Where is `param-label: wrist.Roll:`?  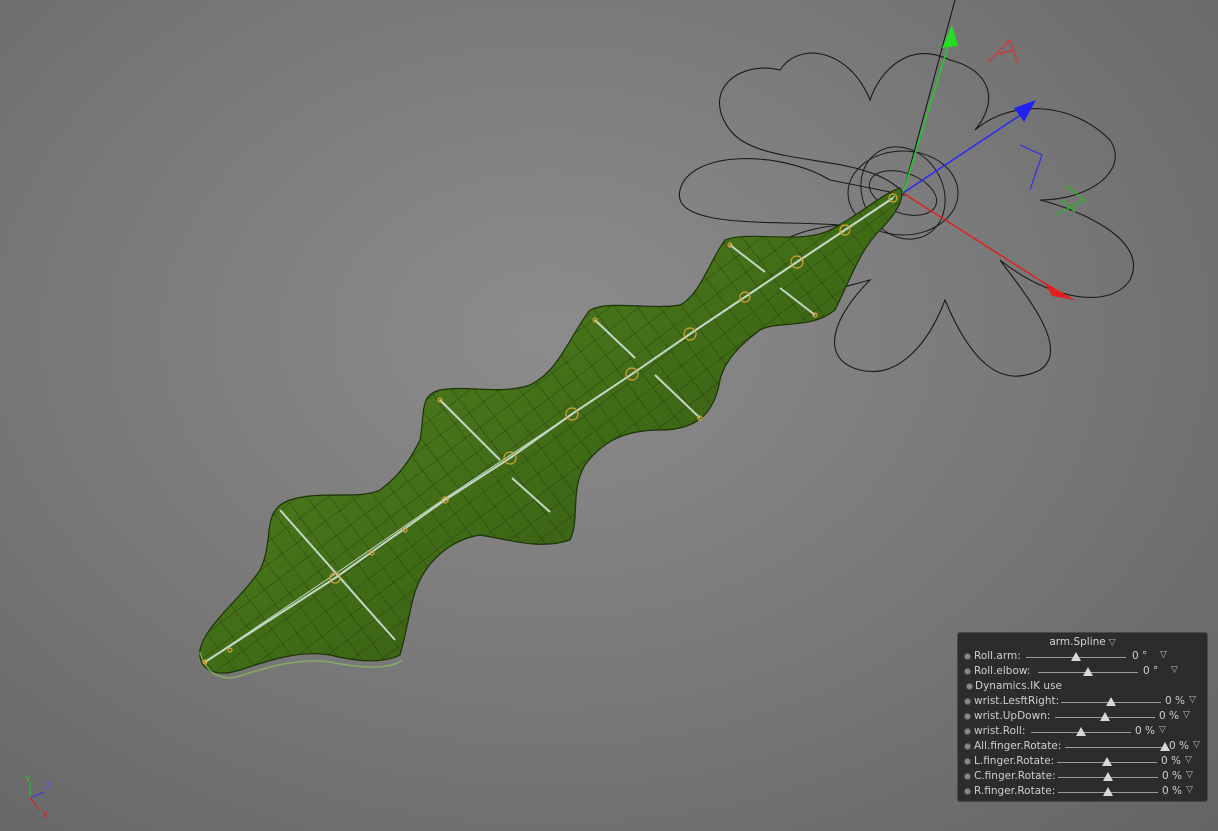 param-label: wrist.Roll: is located at coordinates (1000, 731).